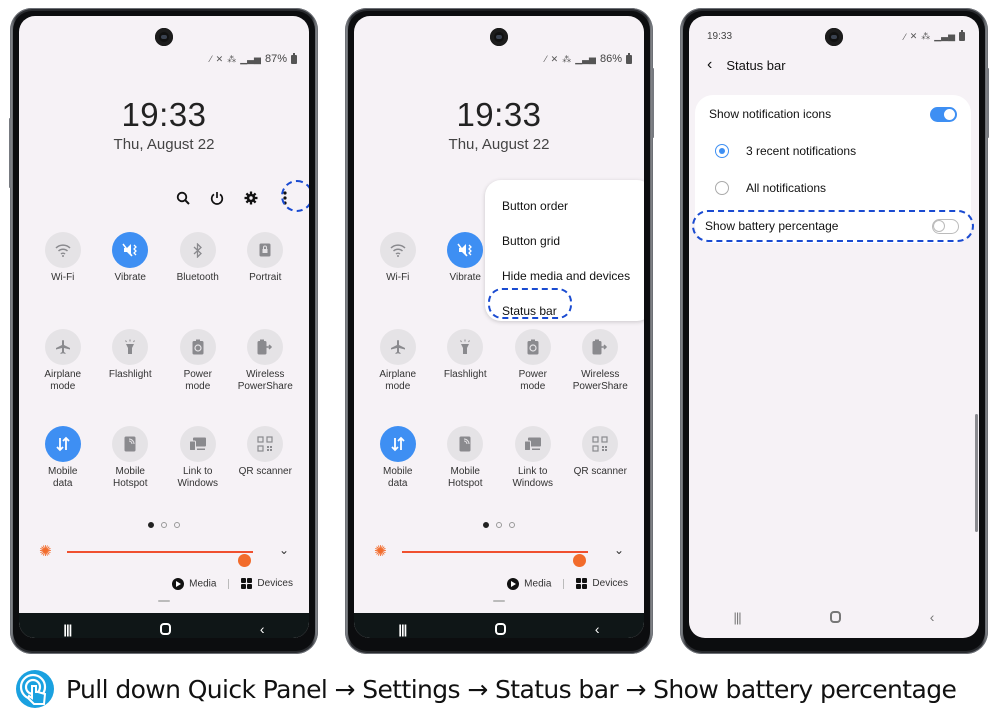 The image size is (1000, 728). I want to click on radio-row-recent: 3 recent notifications, so click(836, 151).